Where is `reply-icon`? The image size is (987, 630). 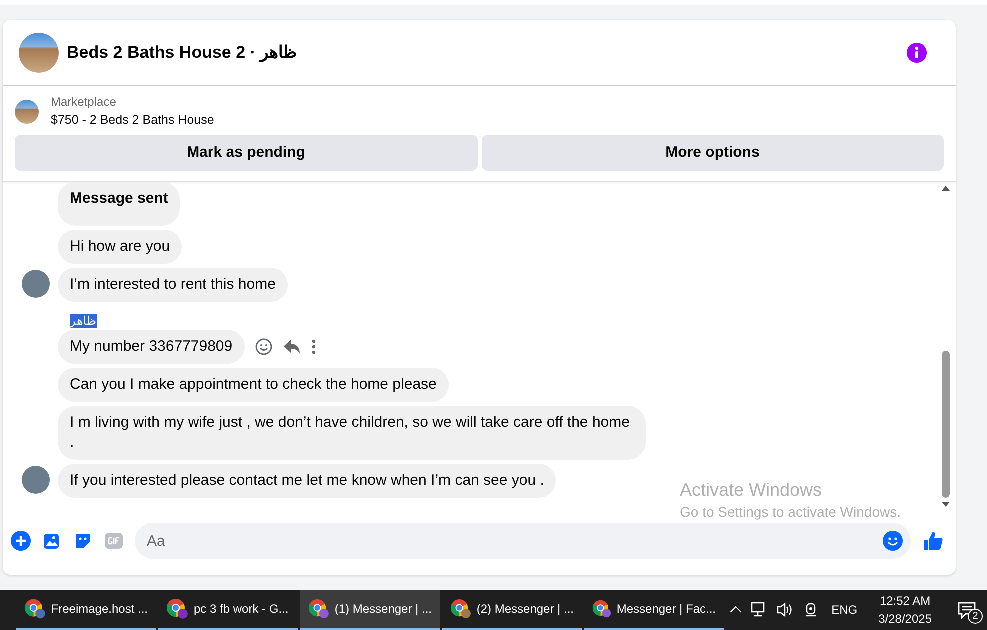 reply-icon is located at coordinates (291, 347).